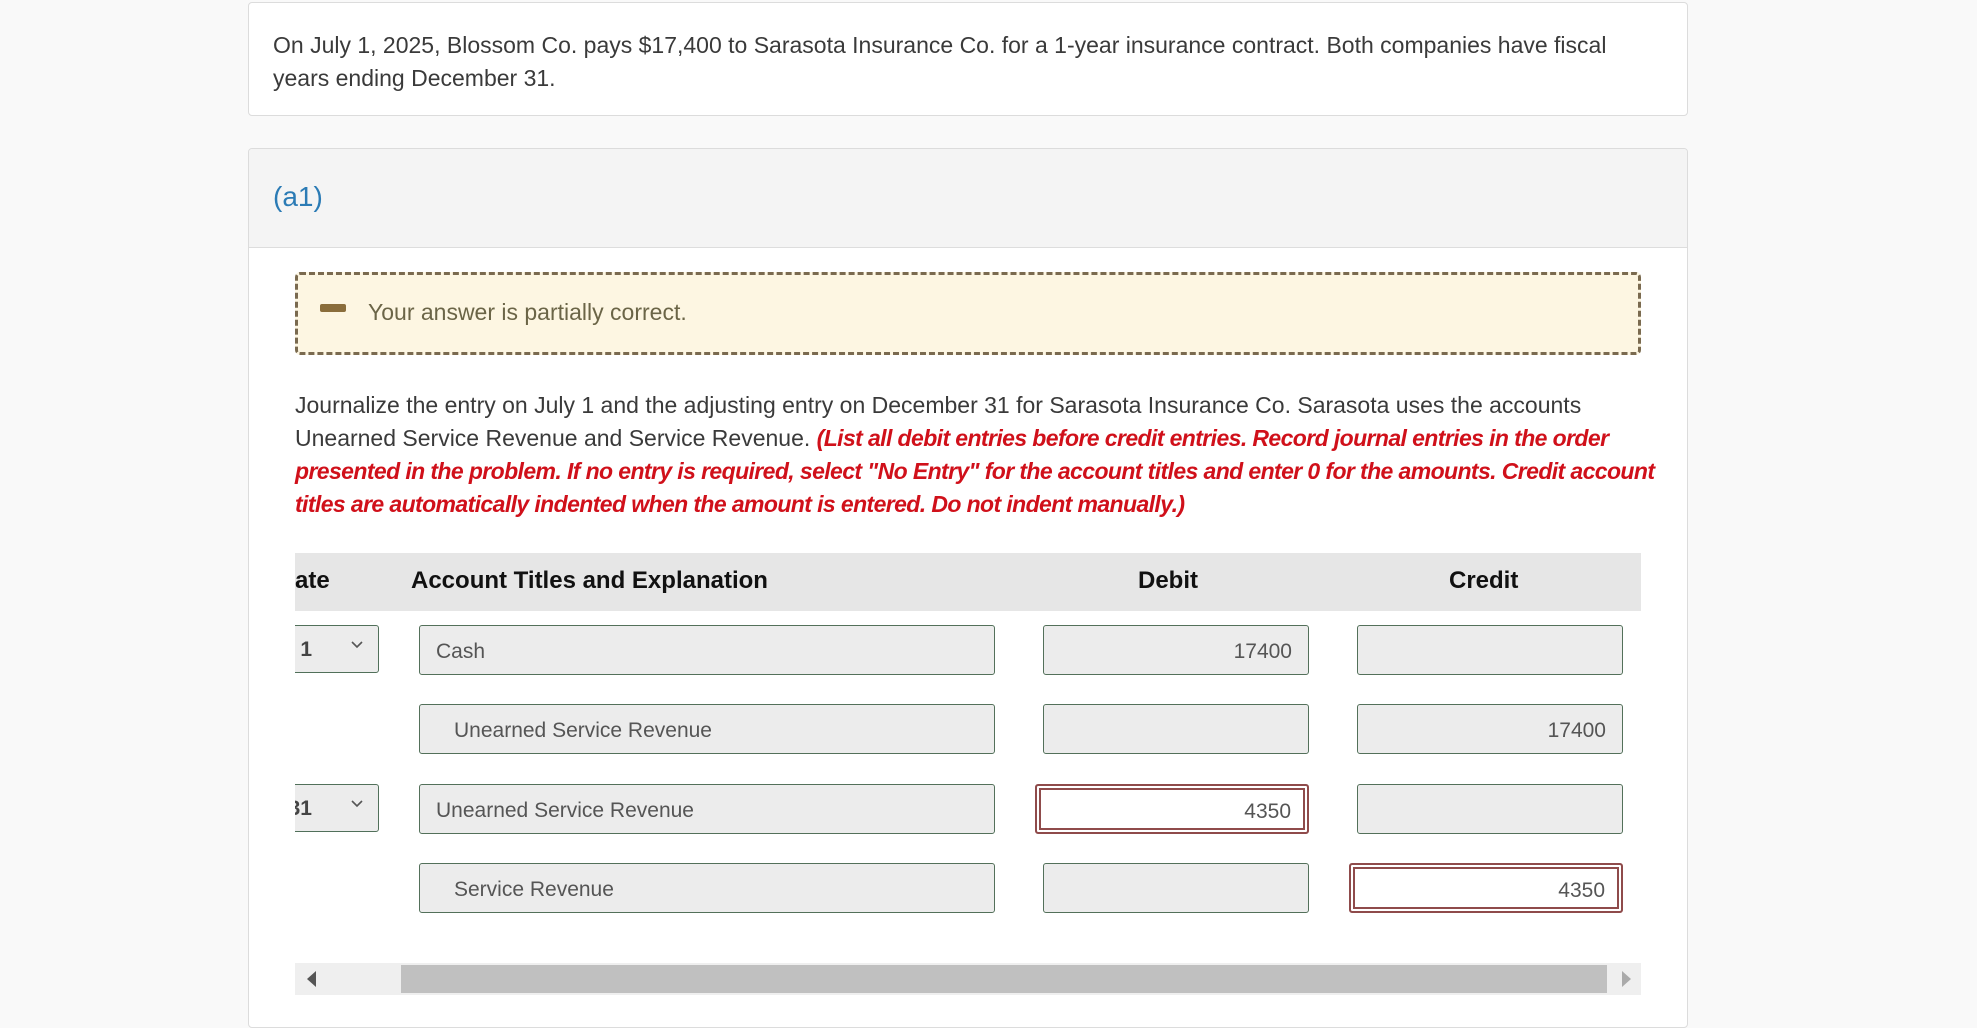 This screenshot has width=1977, height=1028. What do you see at coordinates (303, 808) in the screenshot?
I see `date-value: .31` at bounding box center [303, 808].